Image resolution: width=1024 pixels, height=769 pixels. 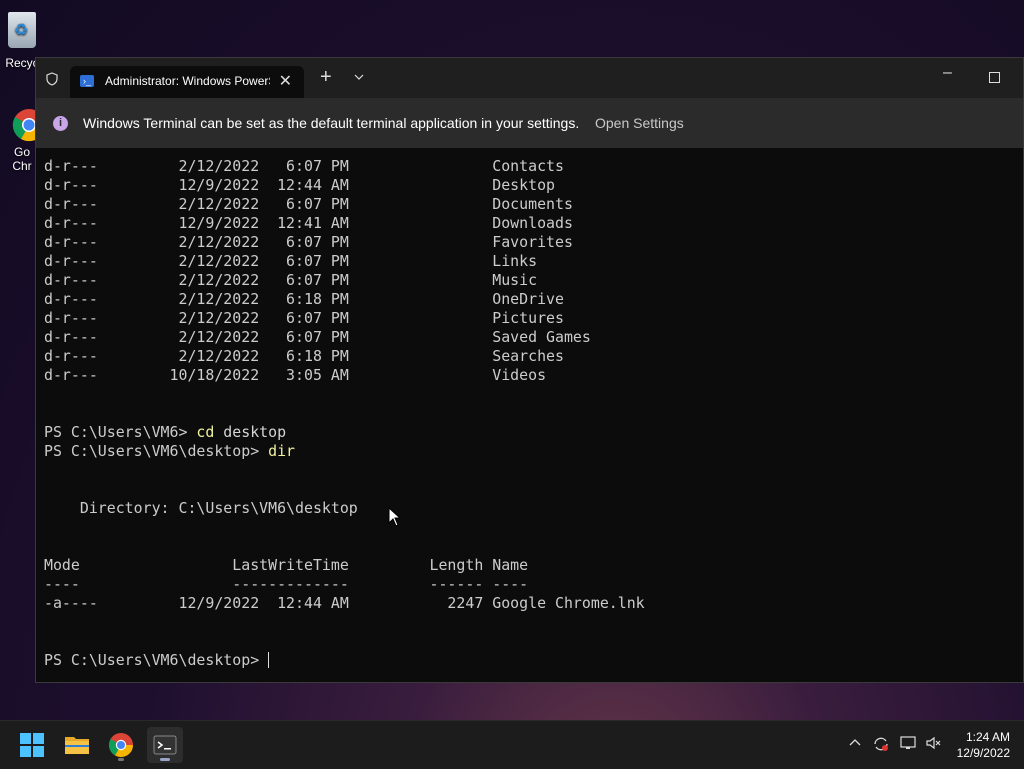 What do you see at coordinates (120, 432) in the screenshot?
I see `prompt: PS C:\Users\VM6>` at bounding box center [120, 432].